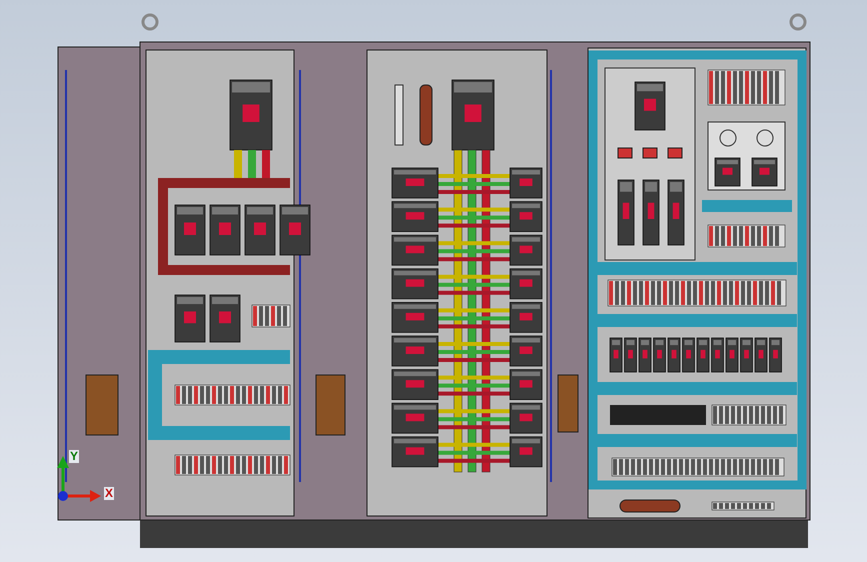 The width and height of the screenshot is (867, 562). What do you see at coordinates (658, 415) in the screenshot?
I see `terminal-block-icon` at bounding box center [658, 415].